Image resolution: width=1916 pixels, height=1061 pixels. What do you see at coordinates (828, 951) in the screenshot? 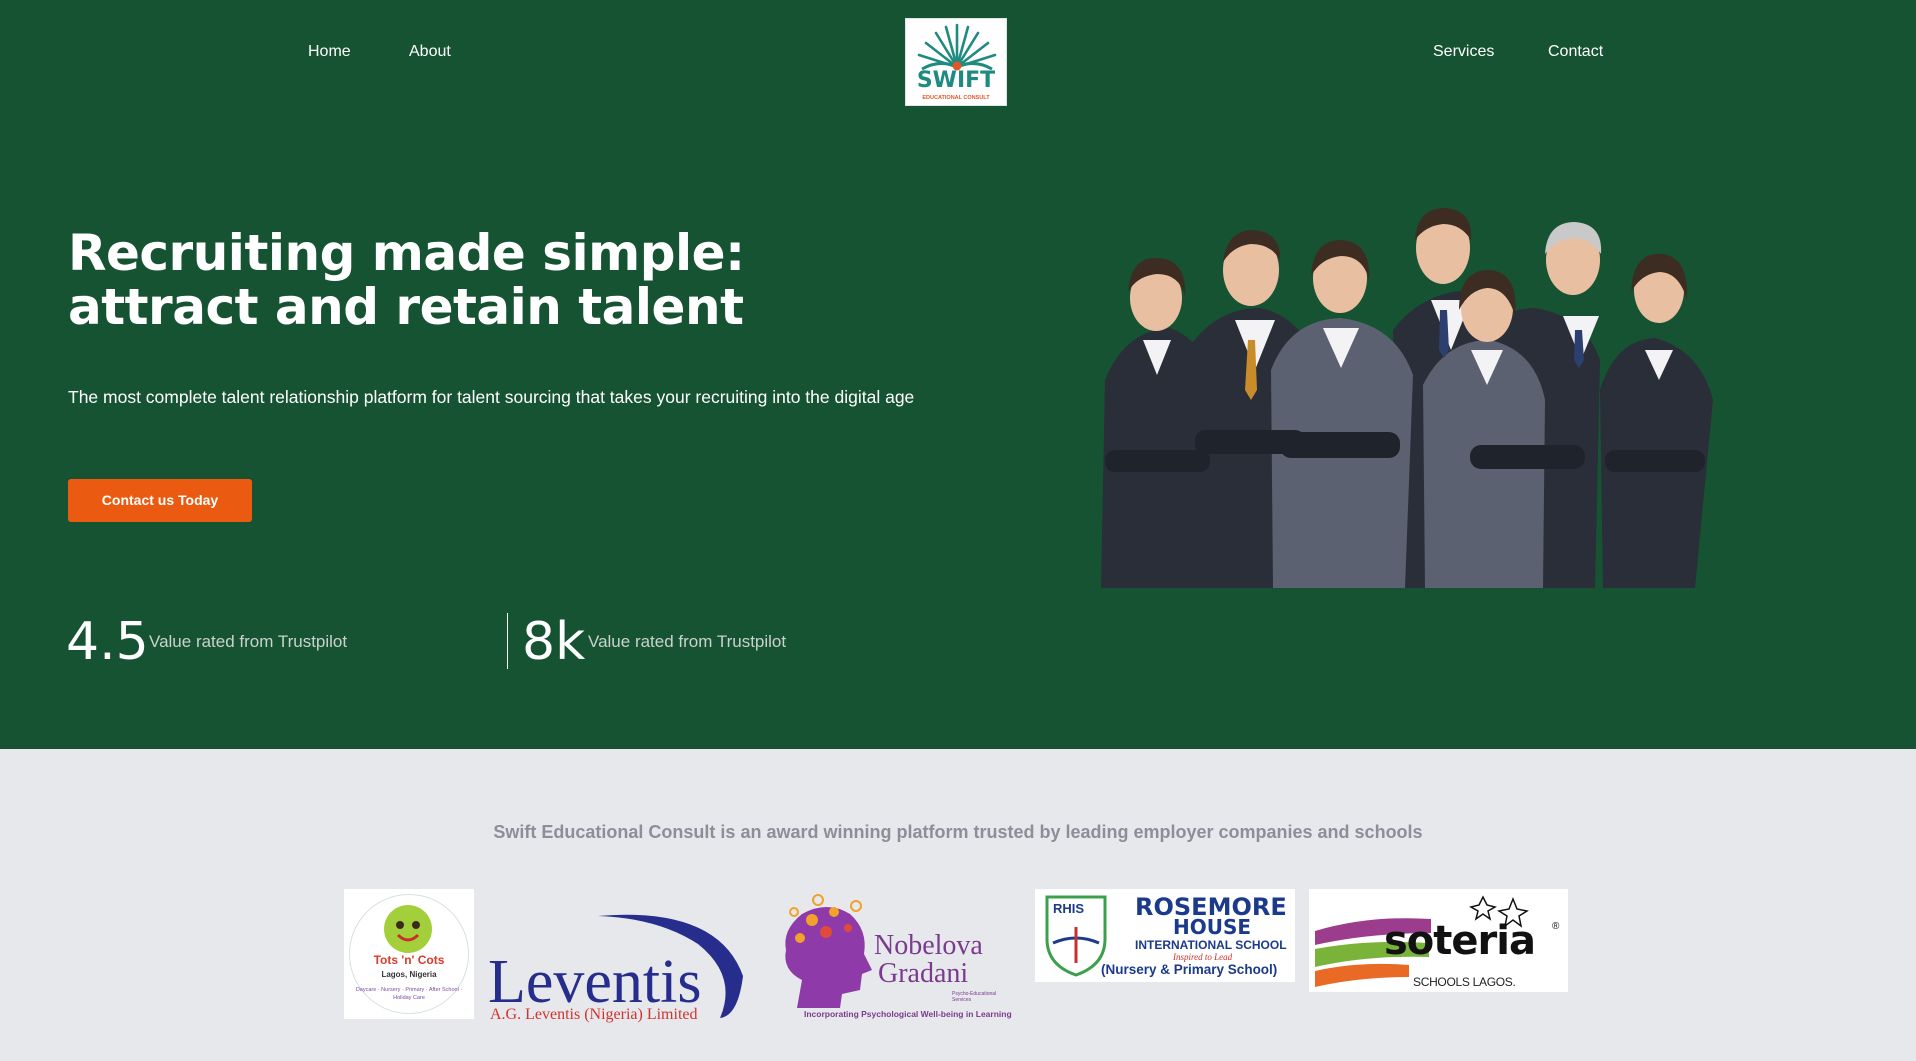
I see `head-silhouette-icon` at bounding box center [828, 951].